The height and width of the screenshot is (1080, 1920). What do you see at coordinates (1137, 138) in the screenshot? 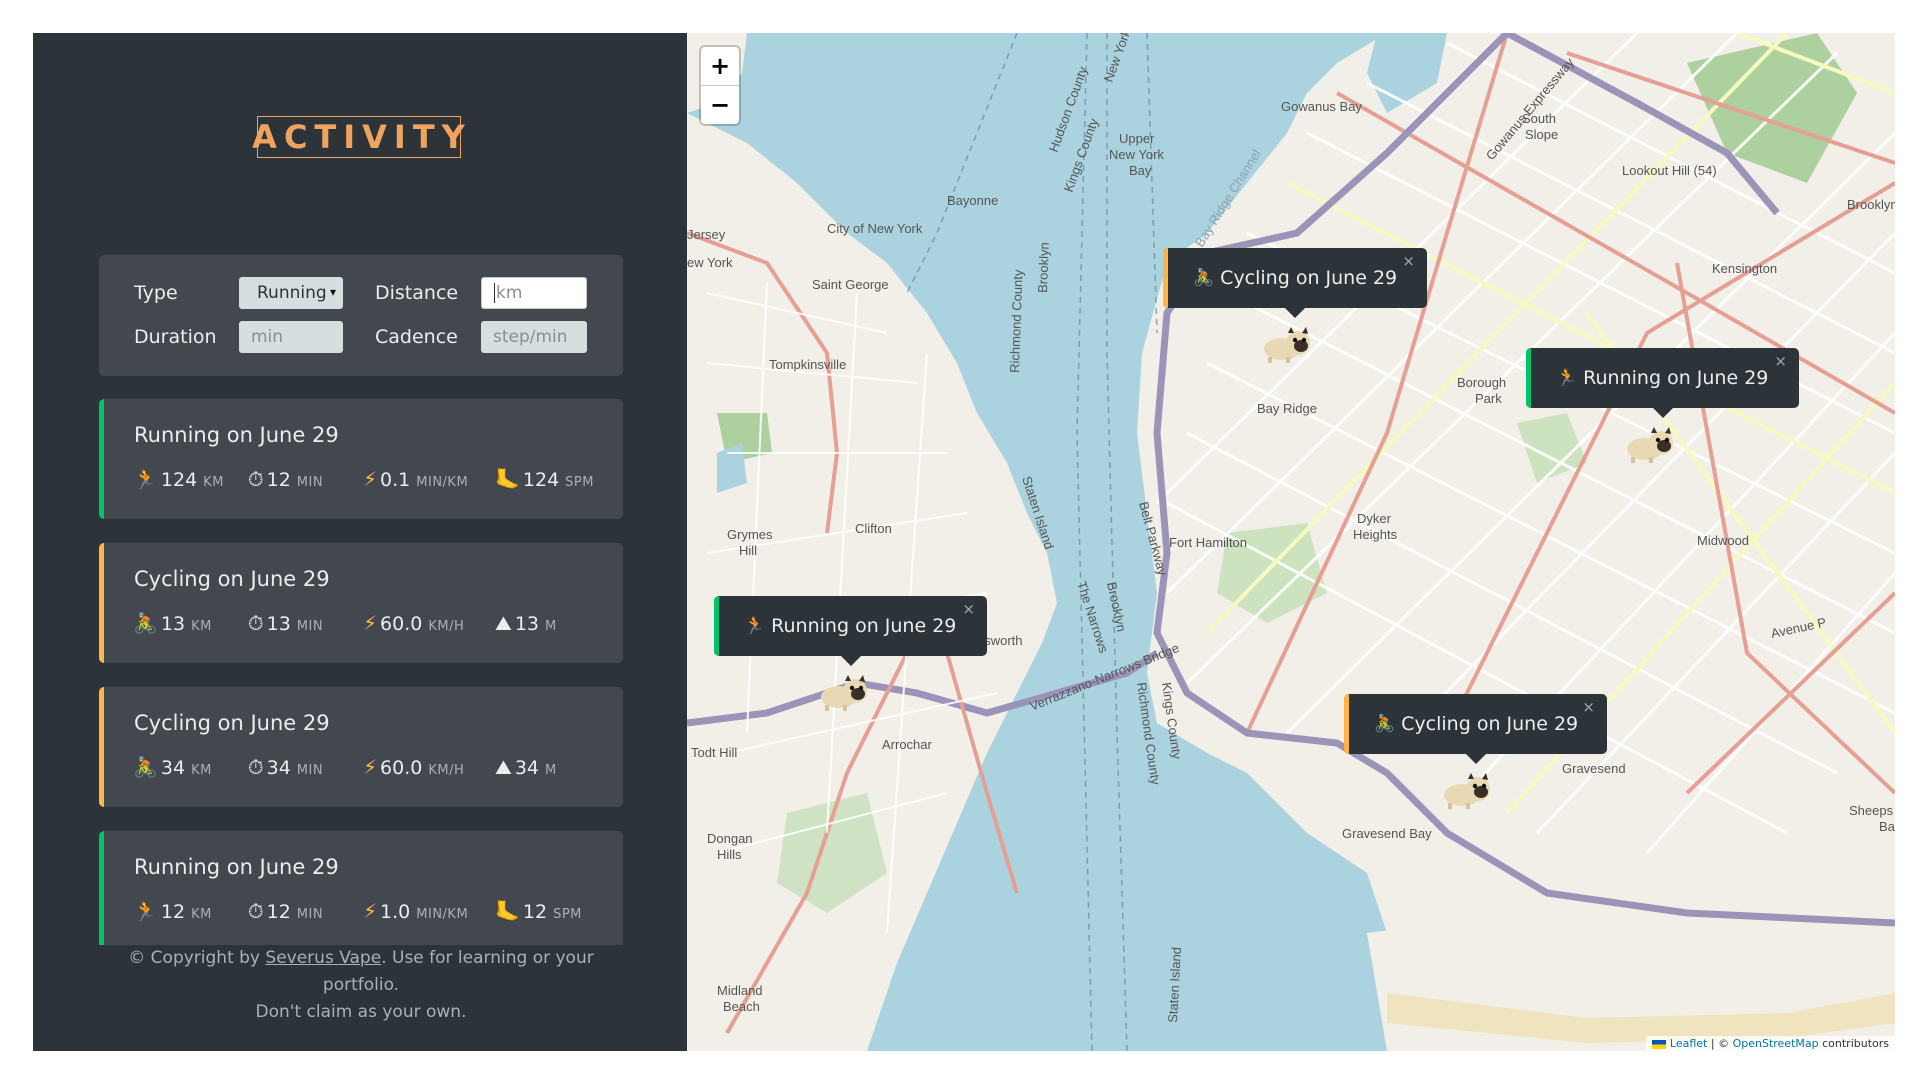
I see `map-label: Upper` at bounding box center [1137, 138].